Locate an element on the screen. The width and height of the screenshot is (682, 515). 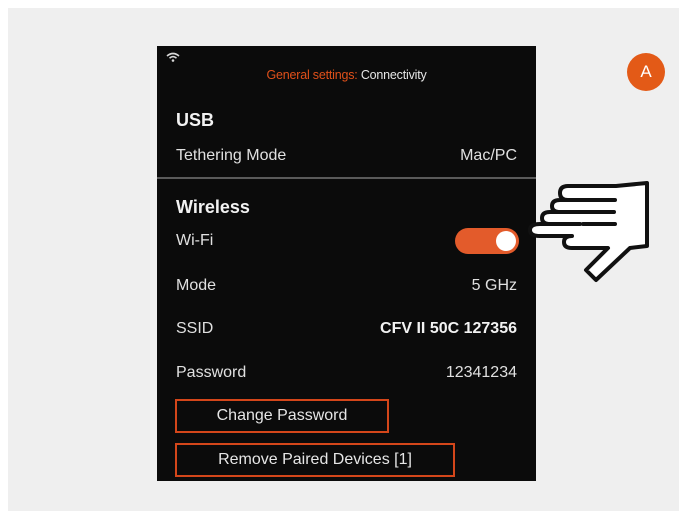
mode-value: 5 GHz is located at coordinates (494, 286).